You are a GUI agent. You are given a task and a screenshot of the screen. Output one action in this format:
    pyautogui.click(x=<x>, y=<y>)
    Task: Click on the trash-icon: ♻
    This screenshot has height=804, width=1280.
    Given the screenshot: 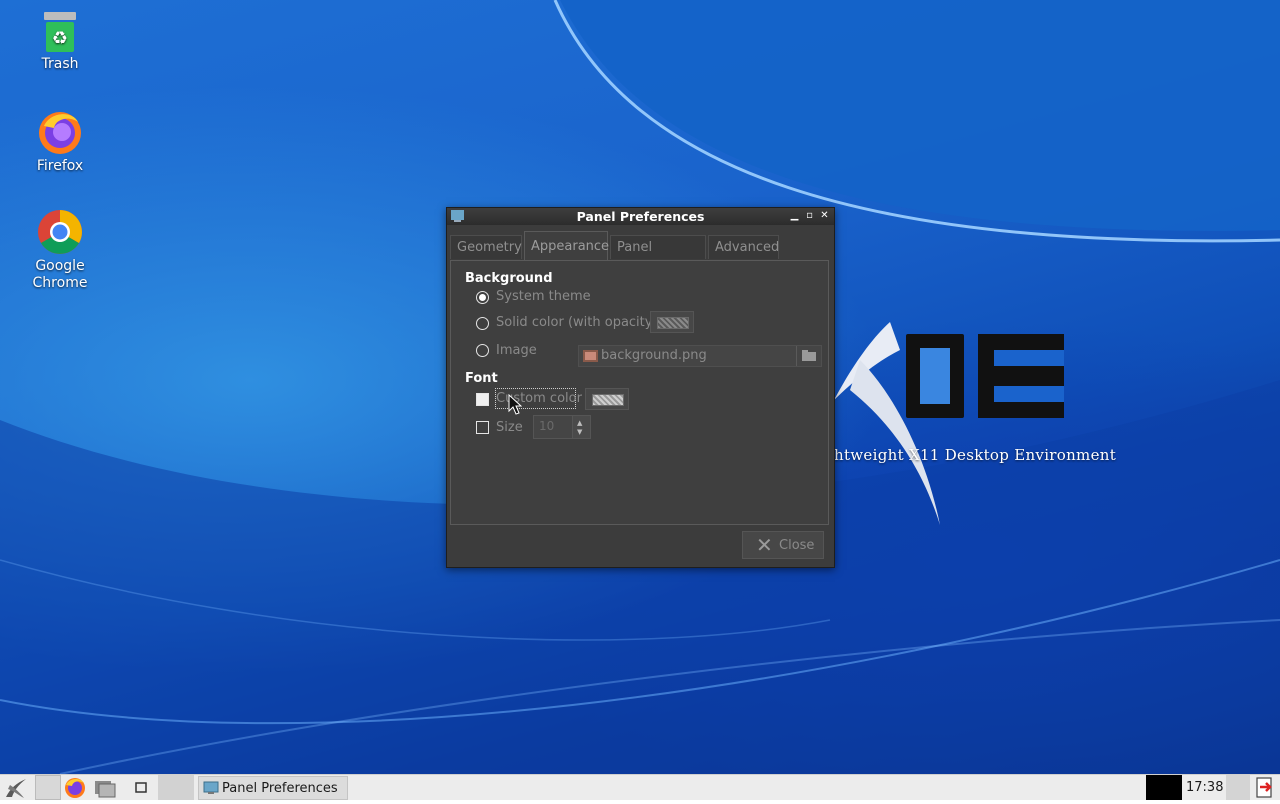 What is the action you would take?
    pyautogui.click(x=60, y=32)
    